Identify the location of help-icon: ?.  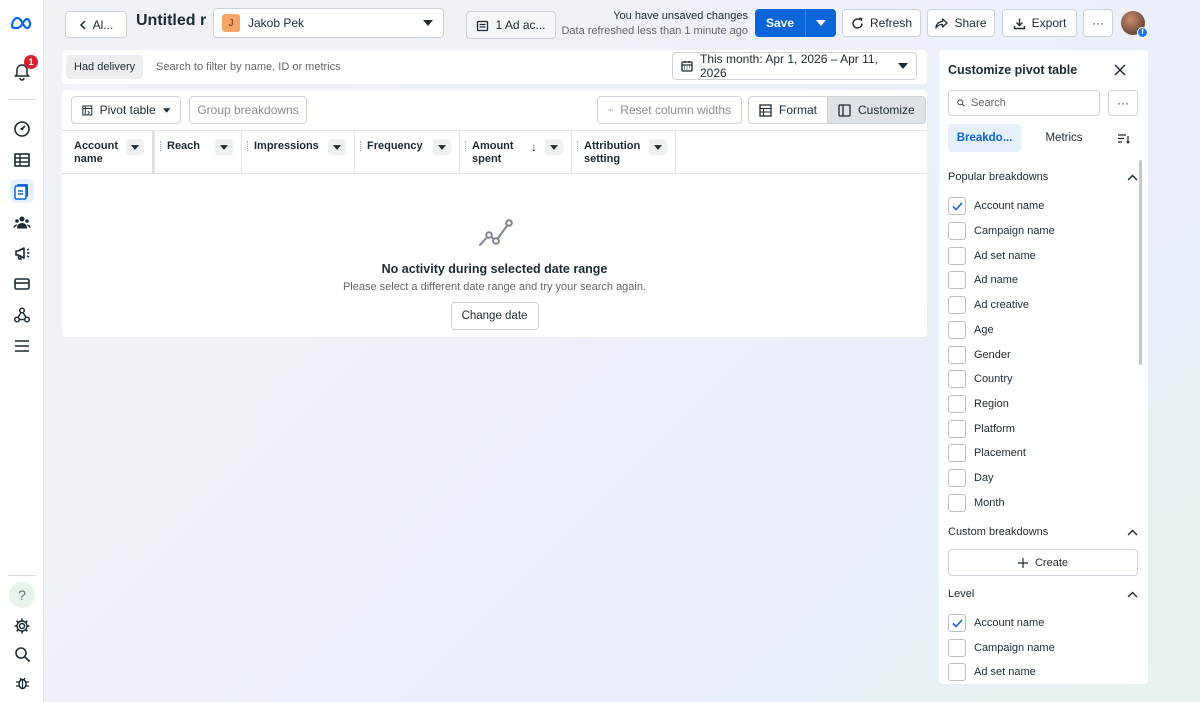
(22, 595).